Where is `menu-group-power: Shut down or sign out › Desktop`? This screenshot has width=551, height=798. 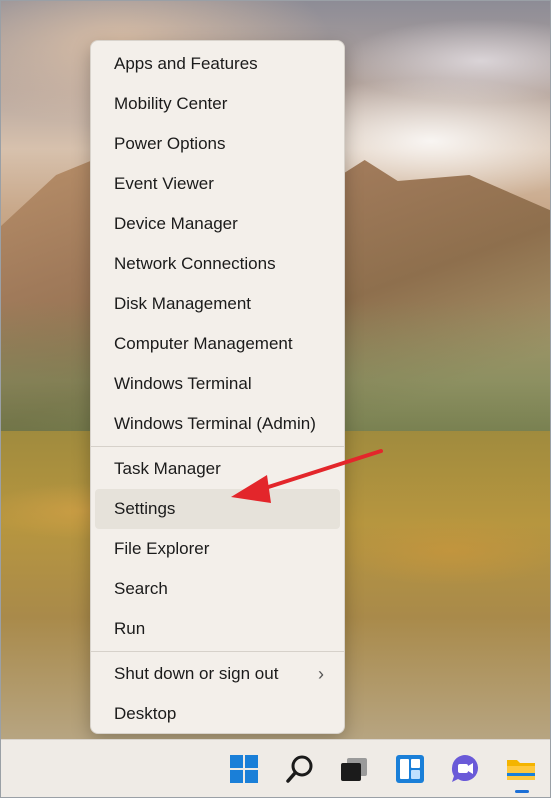 menu-group-power: Shut down or sign out › Desktop is located at coordinates (217, 694).